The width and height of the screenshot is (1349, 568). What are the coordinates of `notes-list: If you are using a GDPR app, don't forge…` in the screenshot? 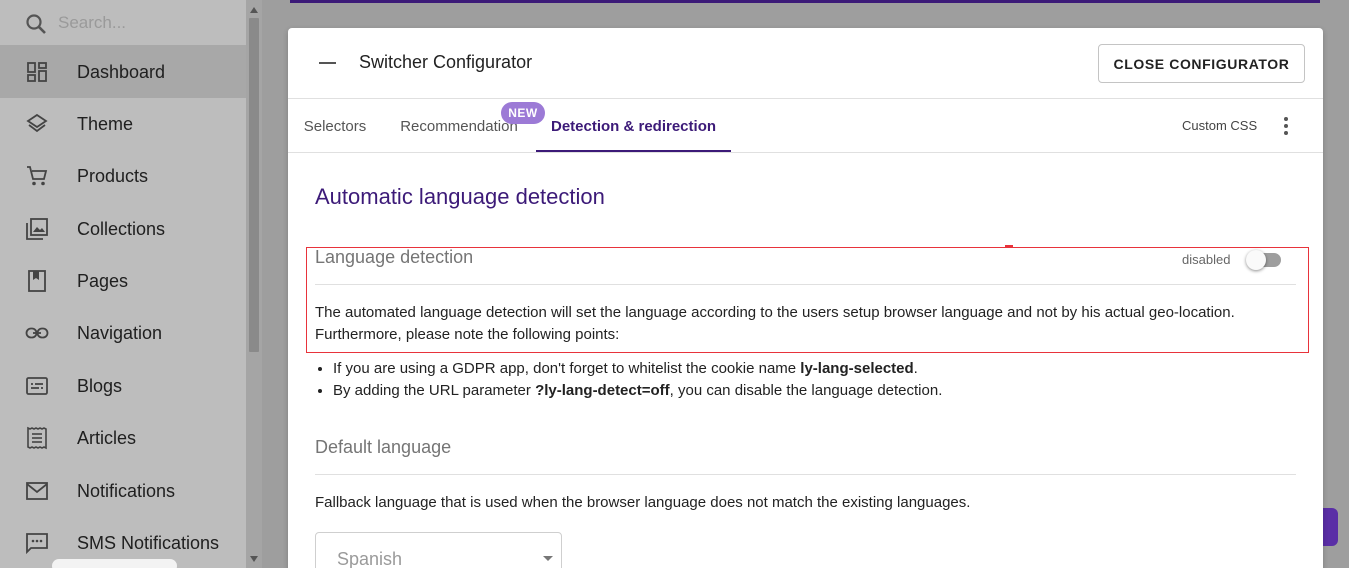 It's located at (628, 380).